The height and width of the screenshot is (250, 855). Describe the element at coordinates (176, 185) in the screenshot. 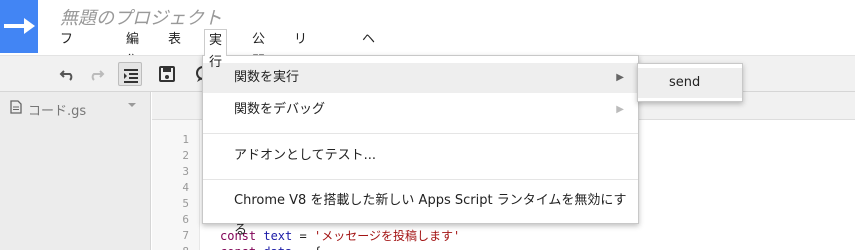

I see `line-number-gutter: 1 2 3 4 5 6 7 8` at that location.